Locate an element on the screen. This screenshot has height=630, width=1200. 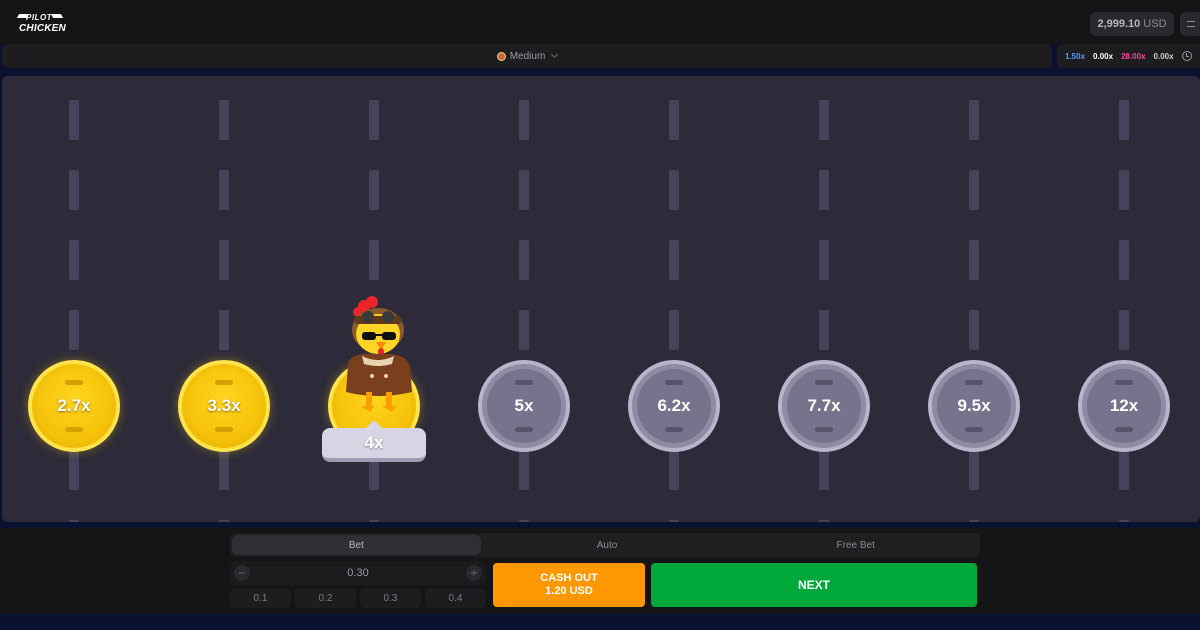
balance-display: 2,999.10 USD is located at coordinates (1132, 24).